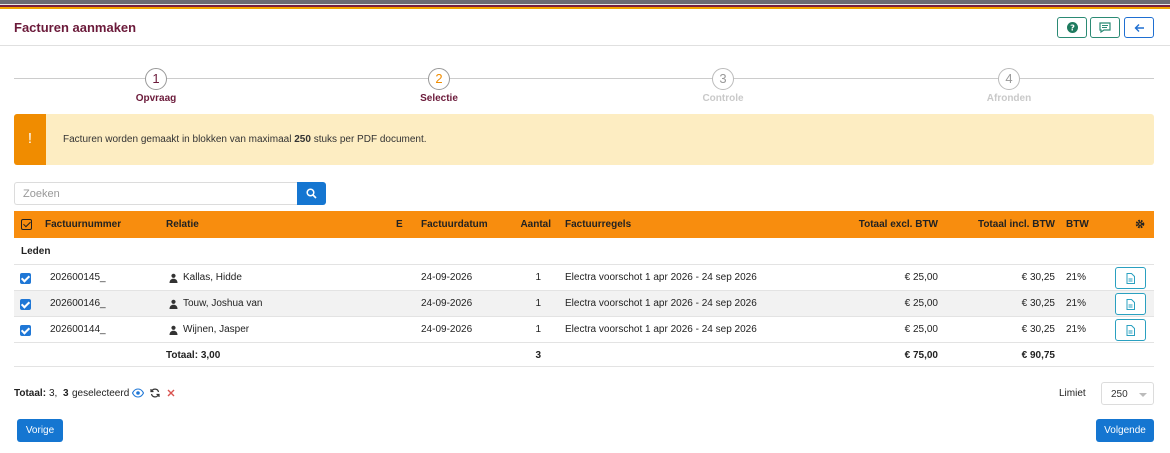 This screenshot has width=1170, height=453. Describe the element at coordinates (30, 139) in the screenshot. I see `warning-icon: !` at that location.